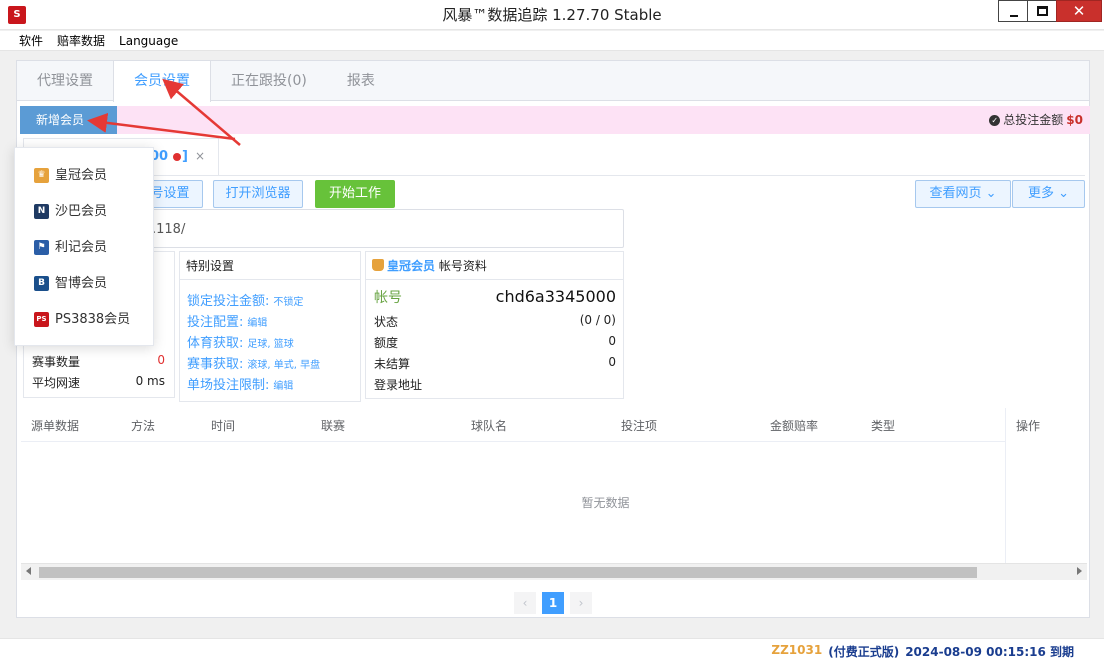 The image size is (1104, 667). What do you see at coordinates (81, 40) in the screenshot?
I see `menu-odds-data: 赔率数据` at bounding box center [81, 40].